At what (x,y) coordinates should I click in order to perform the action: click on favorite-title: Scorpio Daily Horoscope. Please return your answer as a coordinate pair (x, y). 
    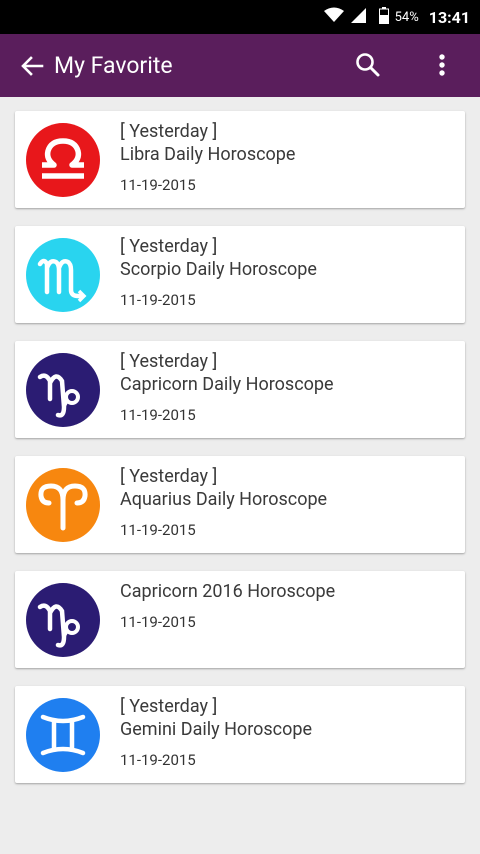
    Looking at the image, I should click on (218, 269).